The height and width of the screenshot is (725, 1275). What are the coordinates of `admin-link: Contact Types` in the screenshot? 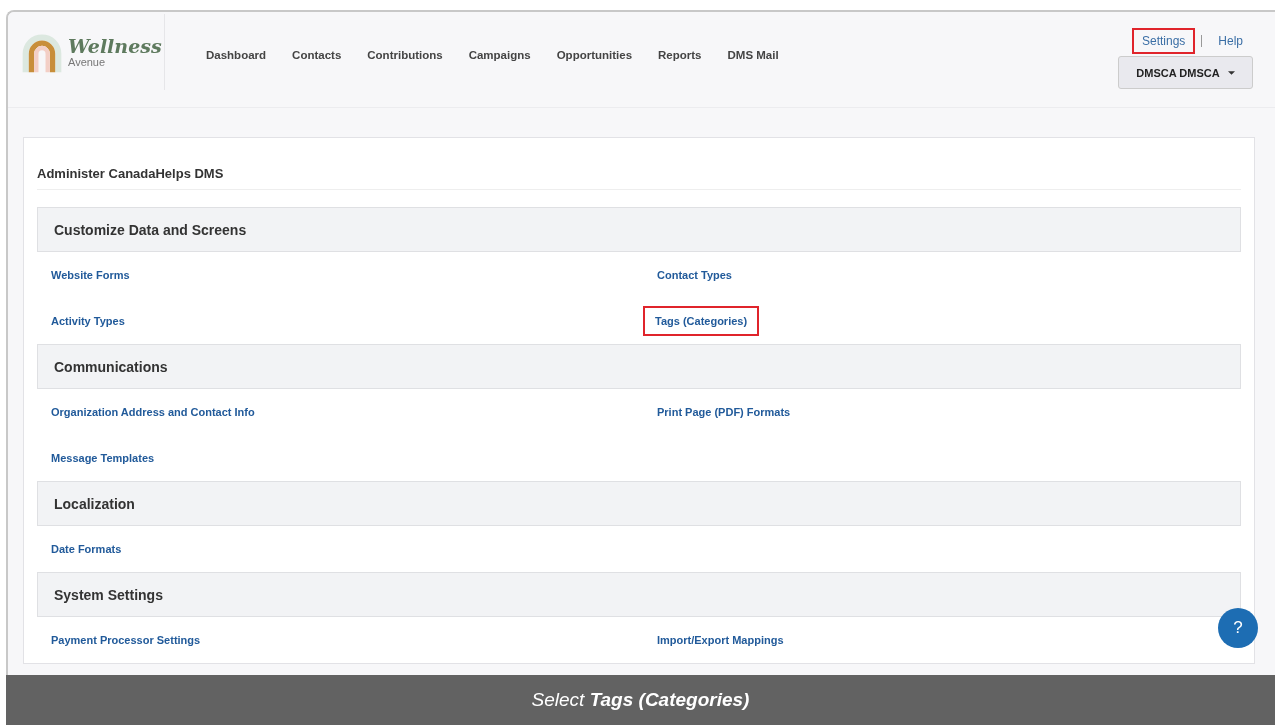 It's located at (694, 275).